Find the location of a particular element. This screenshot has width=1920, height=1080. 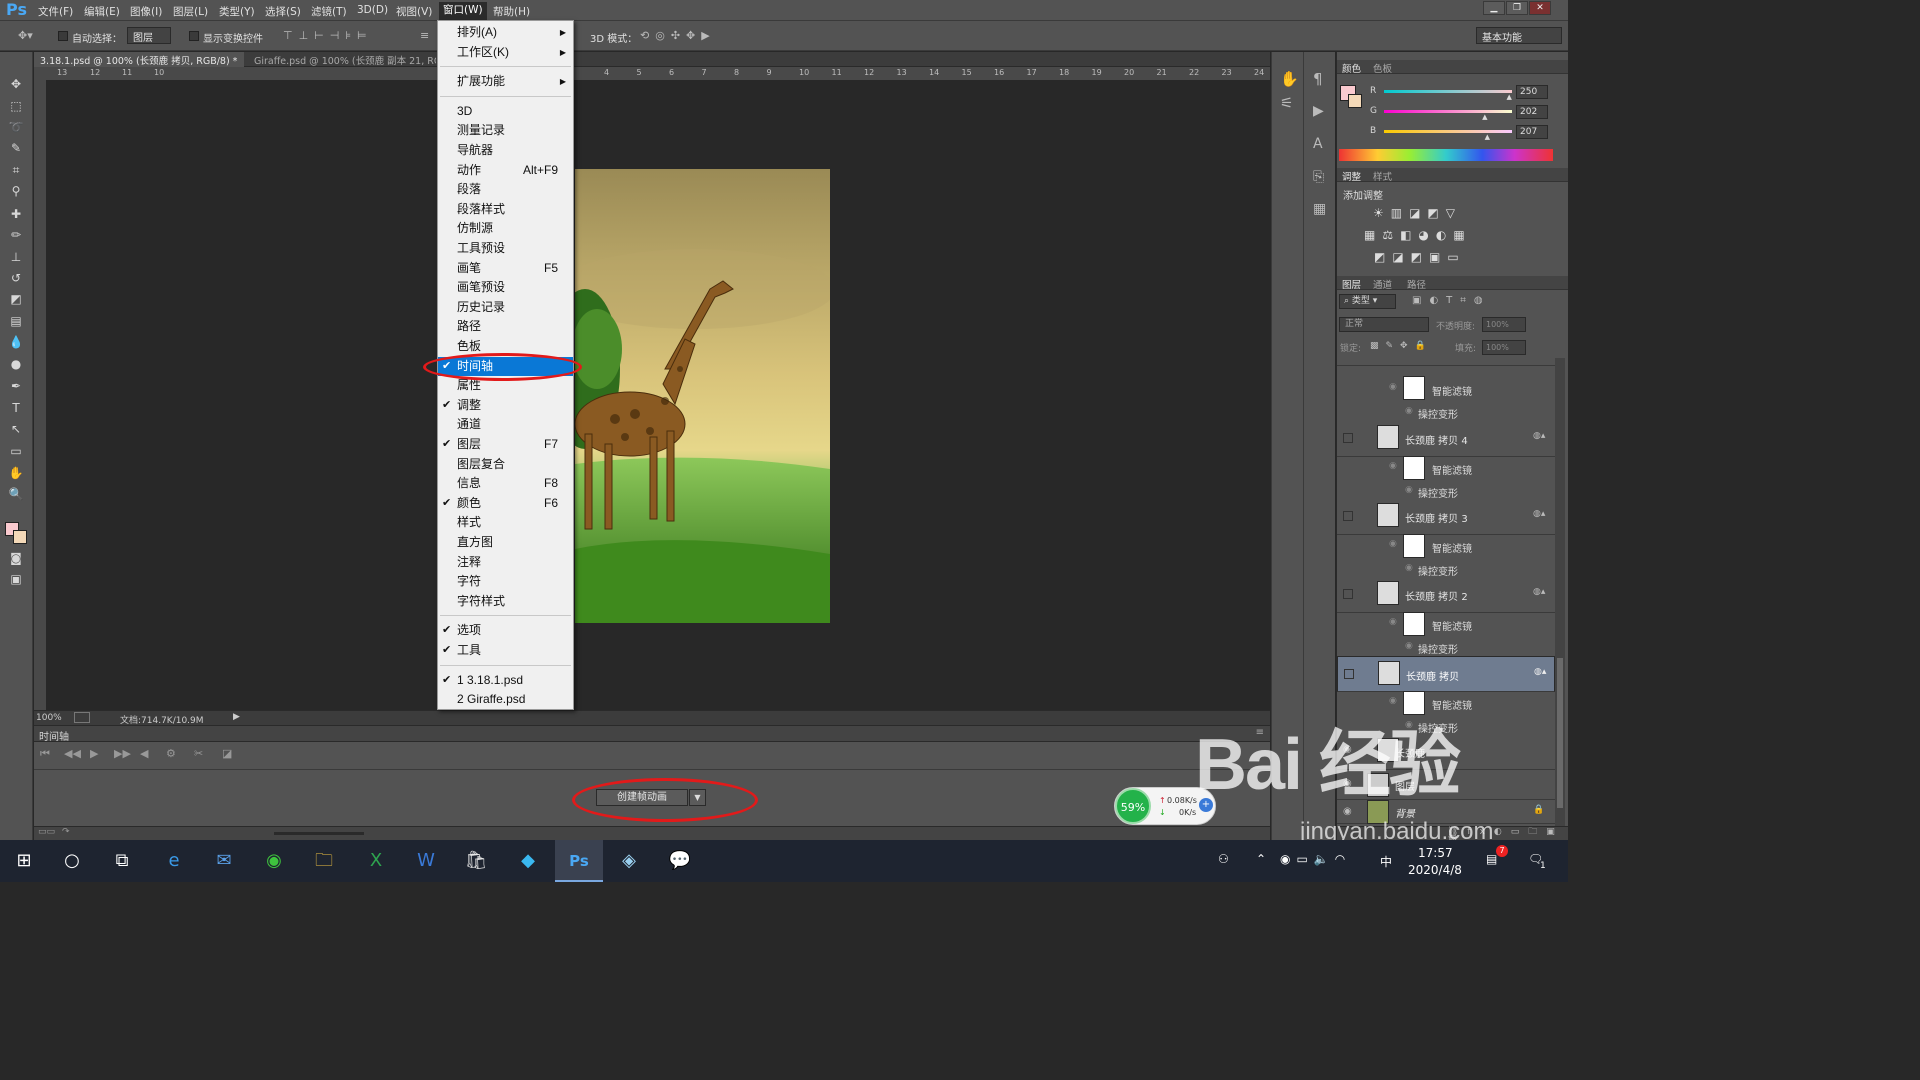

tray-icons: ◉▭🔈◠ is located at coordinates (1315, 859).